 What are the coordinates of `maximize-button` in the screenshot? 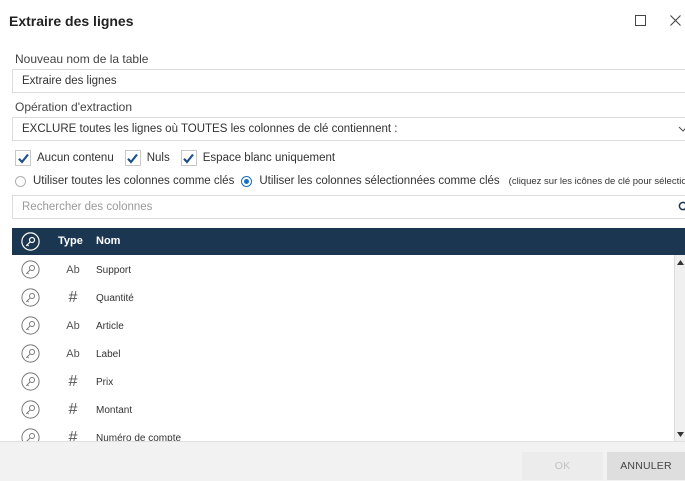 It's located at (640, 20).